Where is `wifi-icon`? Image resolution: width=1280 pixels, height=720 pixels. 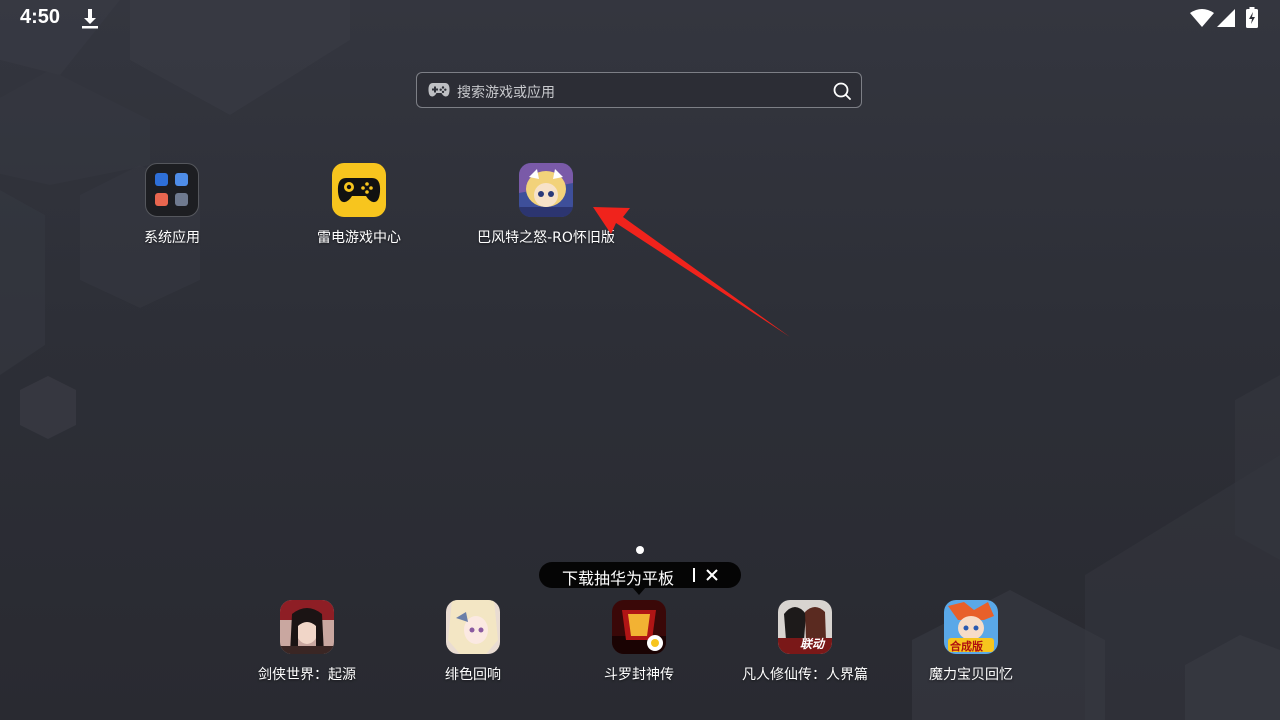
wifi-icon is located at coordinates (1202, 18).